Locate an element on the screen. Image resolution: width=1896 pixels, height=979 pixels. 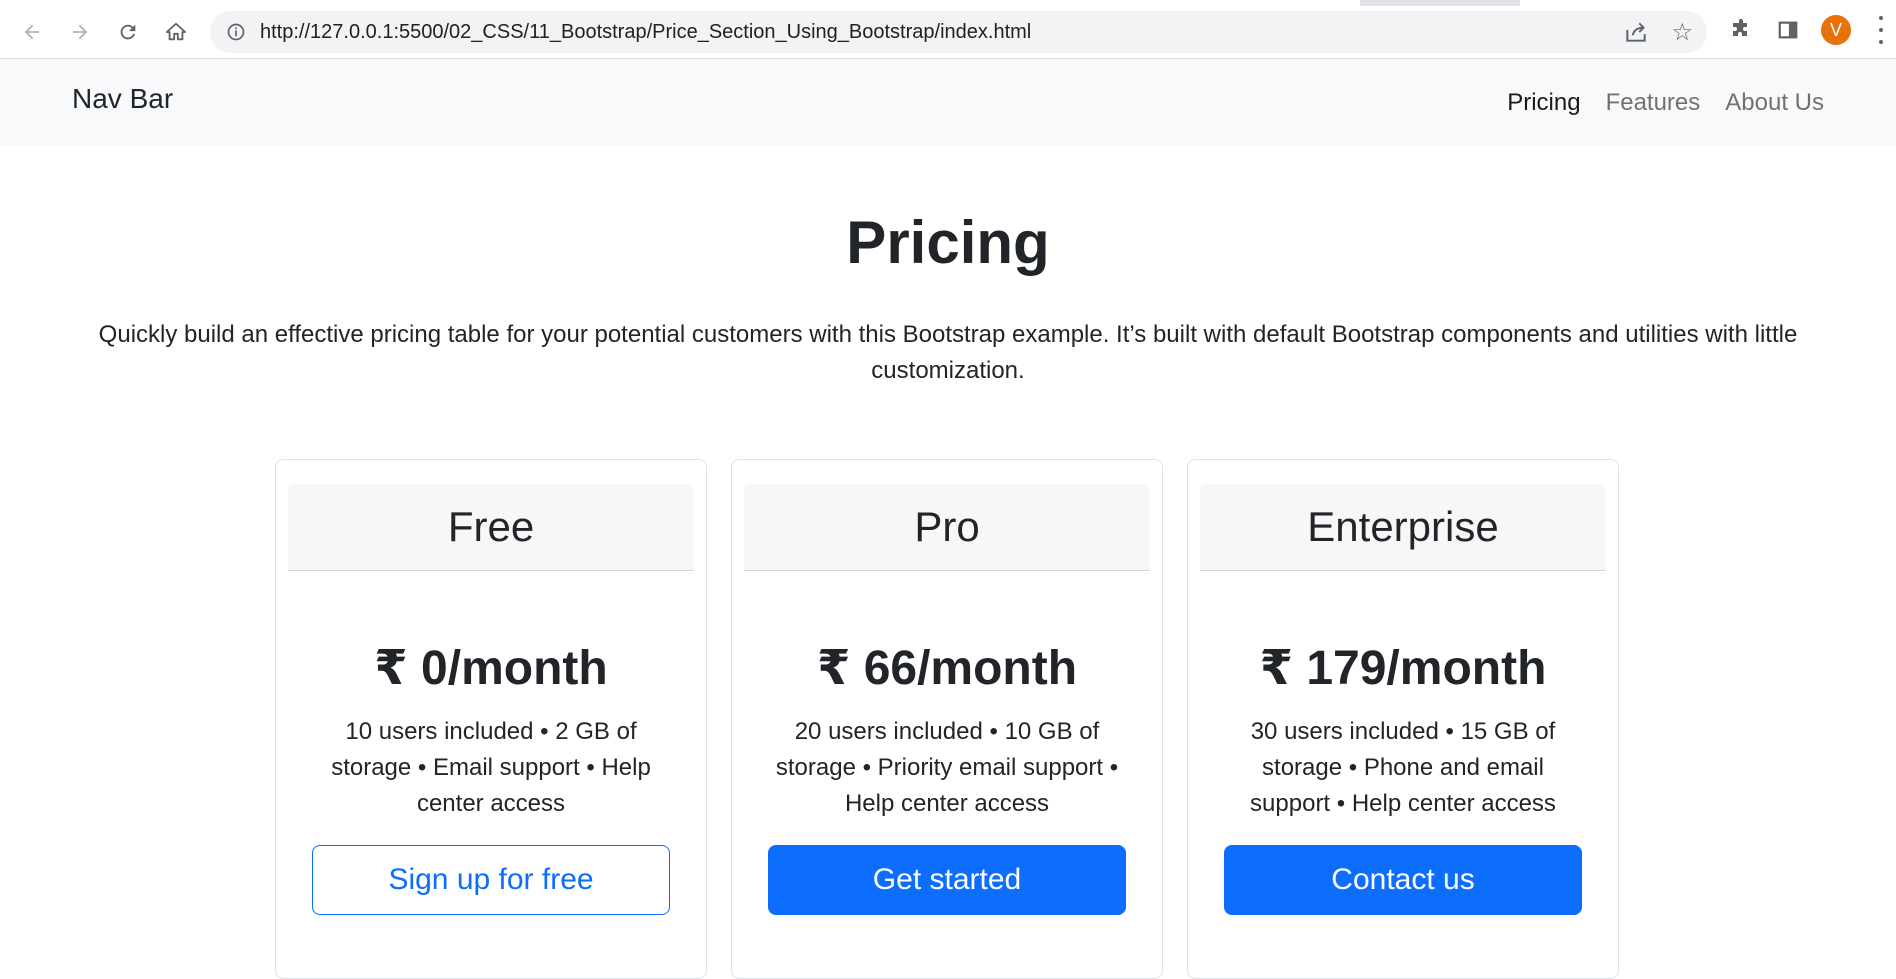
nav-links: Pricing Features About Us is located at coordinates (1665, 103).